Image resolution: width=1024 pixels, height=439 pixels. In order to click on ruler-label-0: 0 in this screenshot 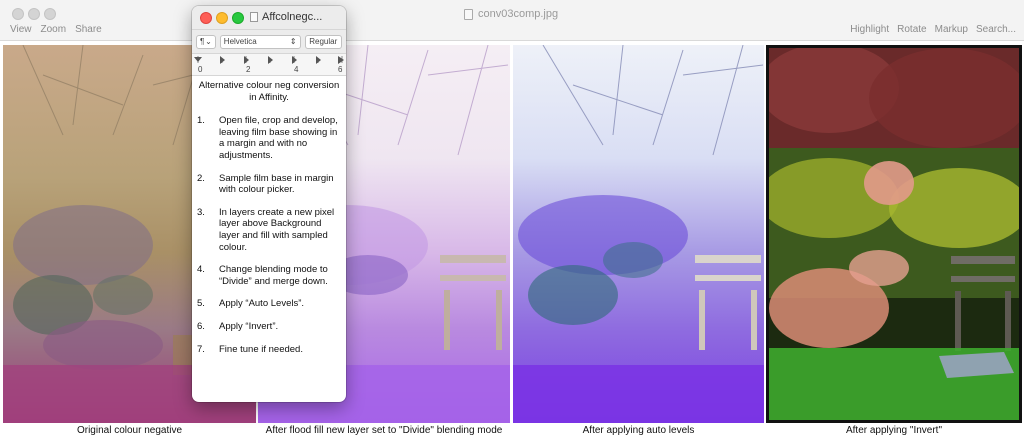, I will do `click(200, 69)`.